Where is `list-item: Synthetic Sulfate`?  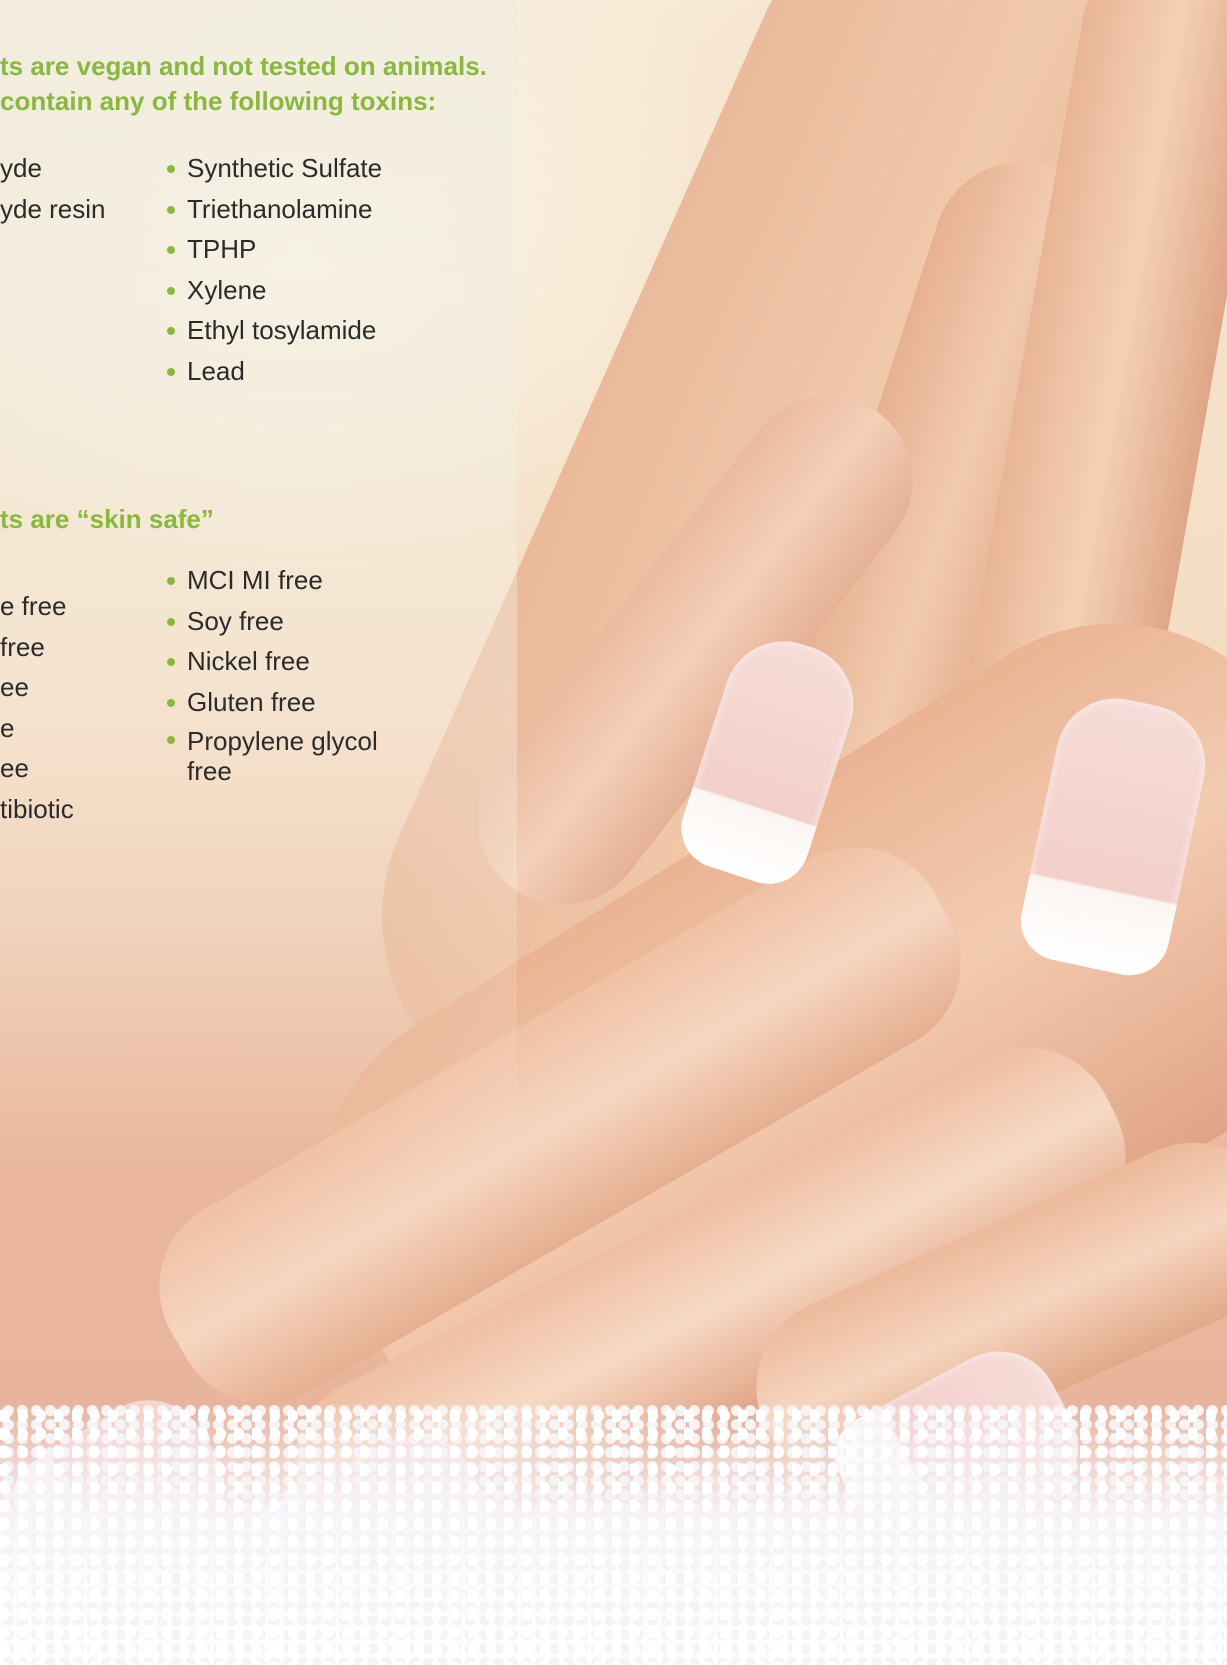 list-item: Synthetic Sulfate is located at coordinates (274, 168).